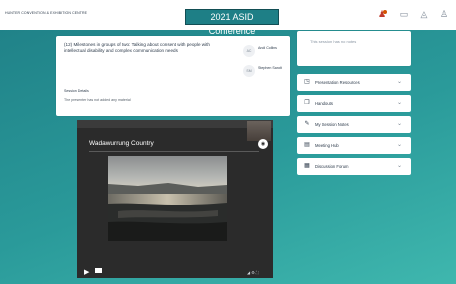  What do you see at coordinates (354, 145) in the screenshot?
I see `sidebar-item-meeting-hub: ▤ Meeting Hub ⌄` at bounding box center [354, 145].